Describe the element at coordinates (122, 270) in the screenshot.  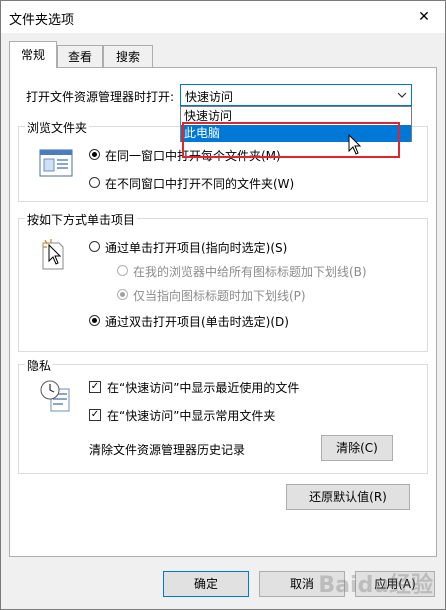
I see `underline-all-radio` at that location.